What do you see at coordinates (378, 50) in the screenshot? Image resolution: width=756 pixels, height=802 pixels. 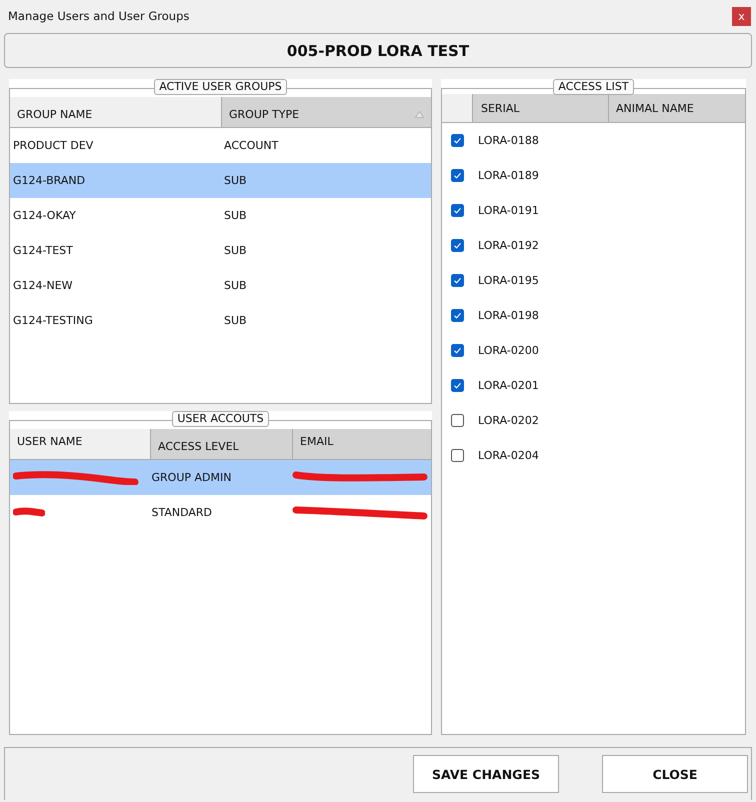 I see `group-title: 005-PROD LORA TEST` at bounding box center [378, 50].